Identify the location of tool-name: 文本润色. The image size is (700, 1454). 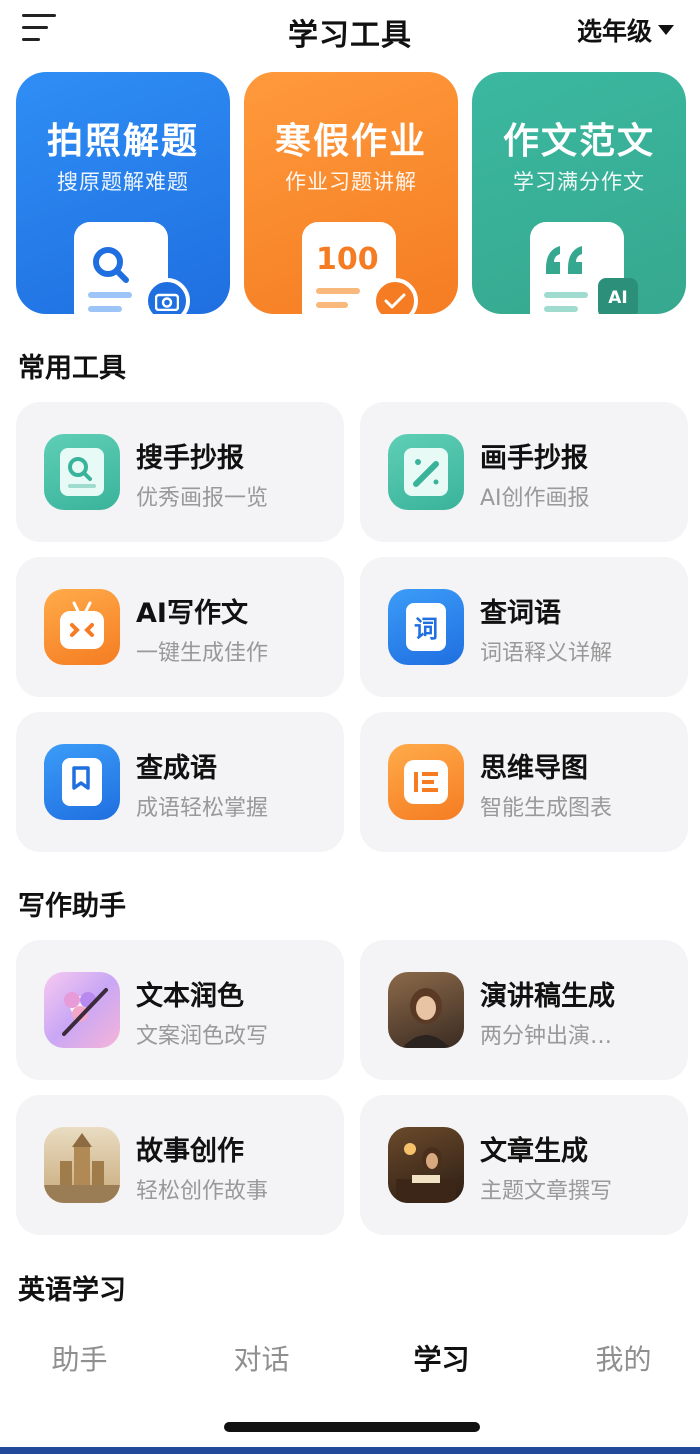
(190, 996).